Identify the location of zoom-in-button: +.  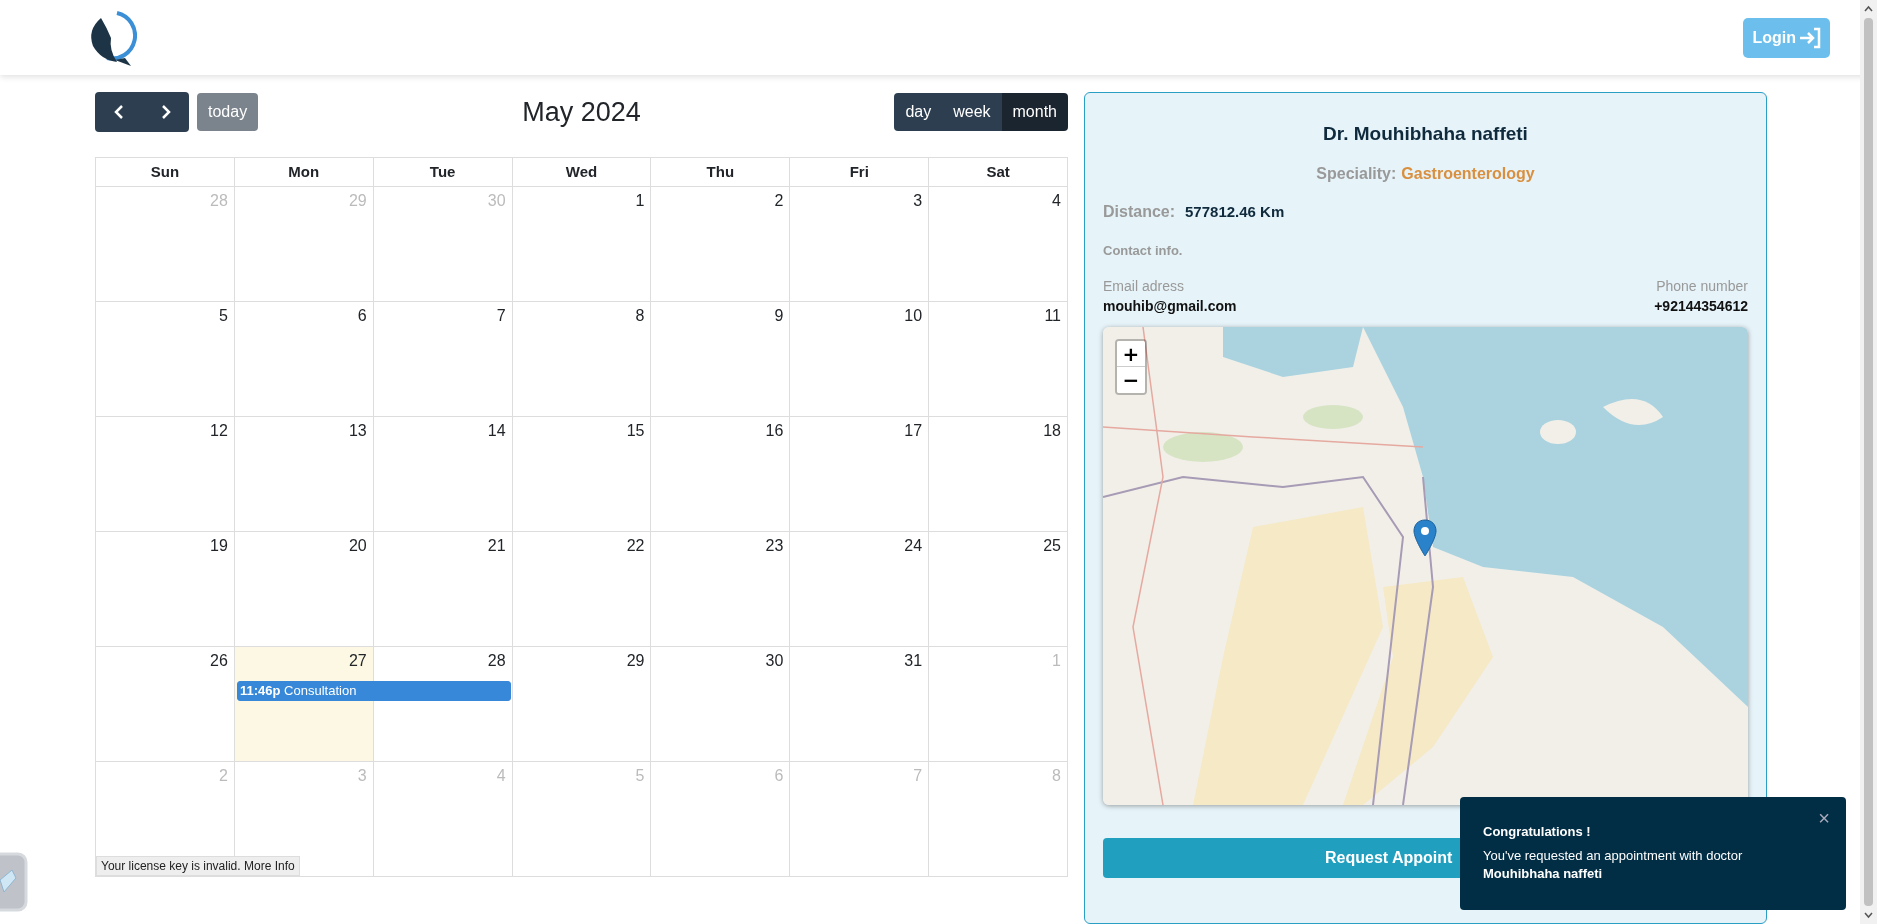
(1131, 354).